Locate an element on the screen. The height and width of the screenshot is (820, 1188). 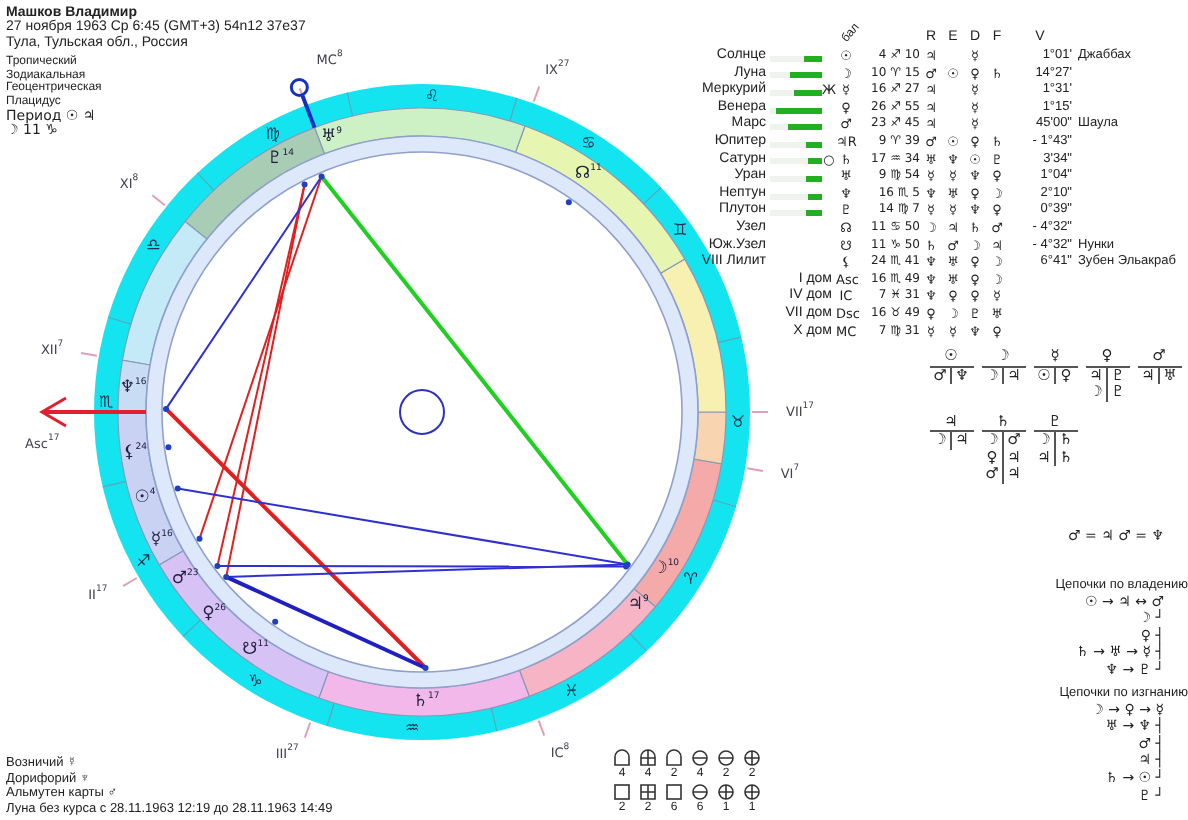
zodiac-sign: ♒ is located at coordinates (412, 727).